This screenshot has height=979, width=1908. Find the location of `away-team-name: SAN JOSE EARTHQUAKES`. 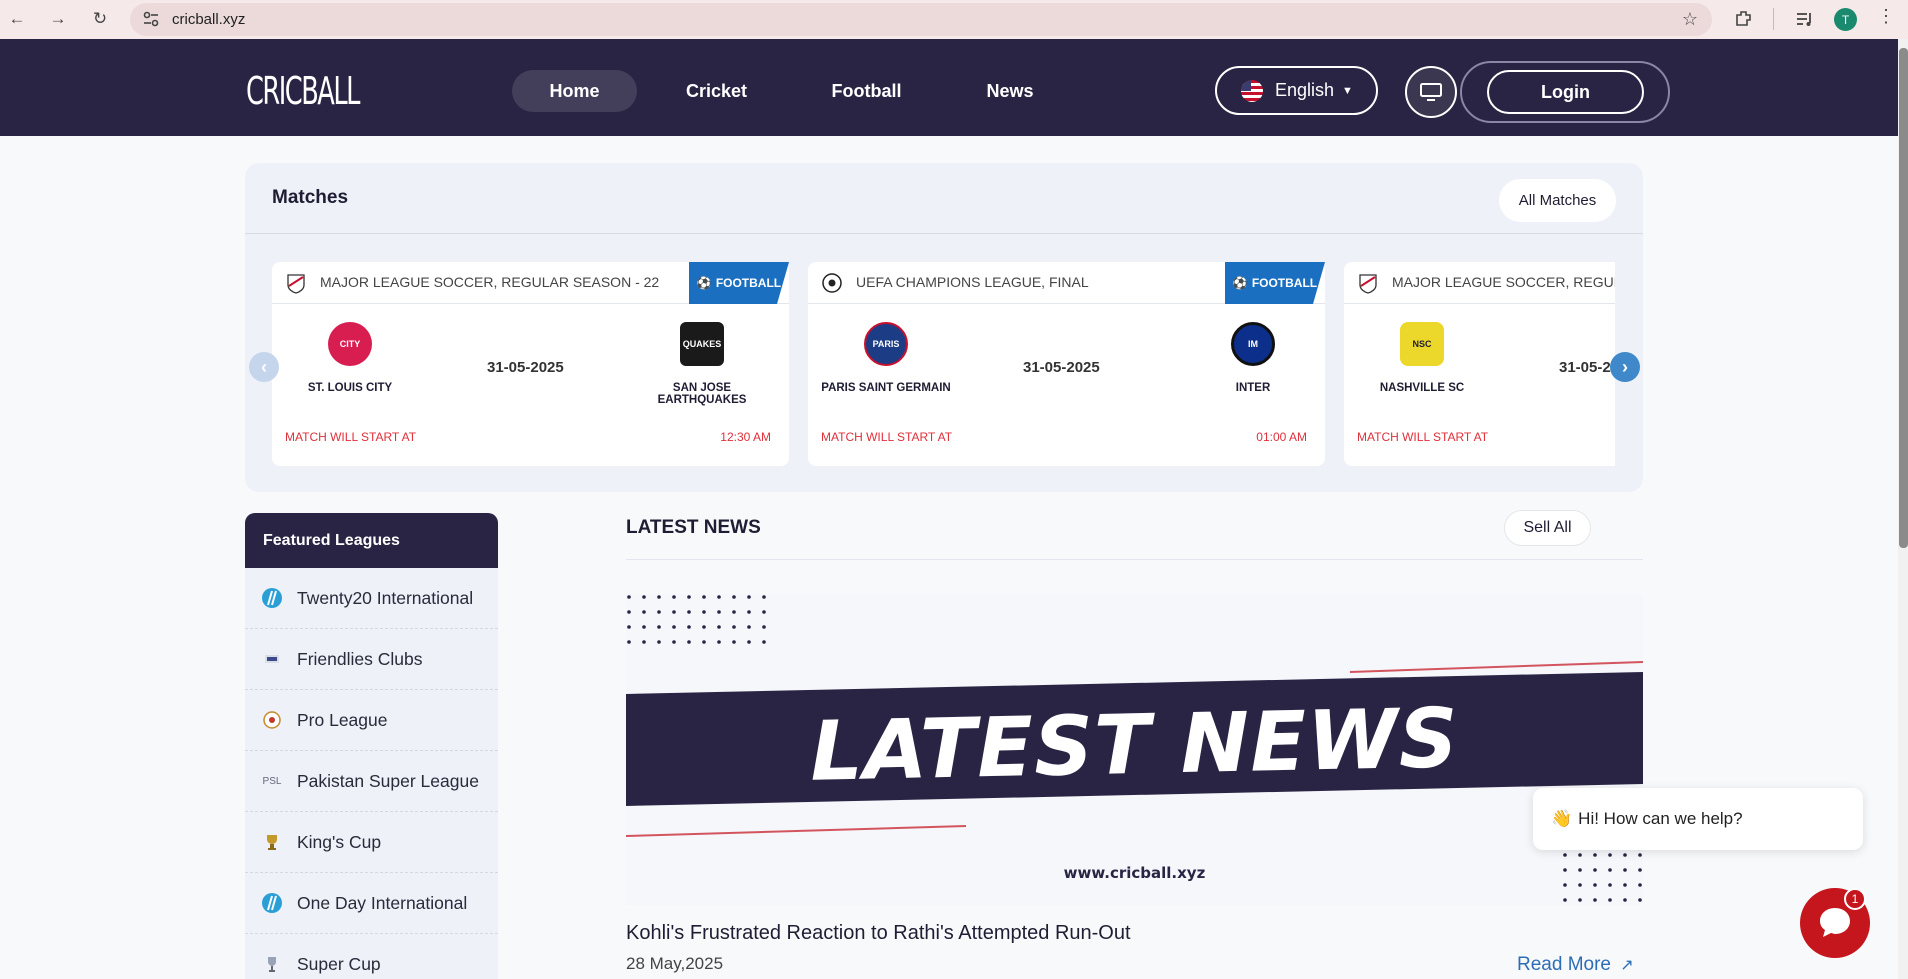

away-team-name: SAN JOSE EARTHQUAKES is located at coordinates (702, 394).